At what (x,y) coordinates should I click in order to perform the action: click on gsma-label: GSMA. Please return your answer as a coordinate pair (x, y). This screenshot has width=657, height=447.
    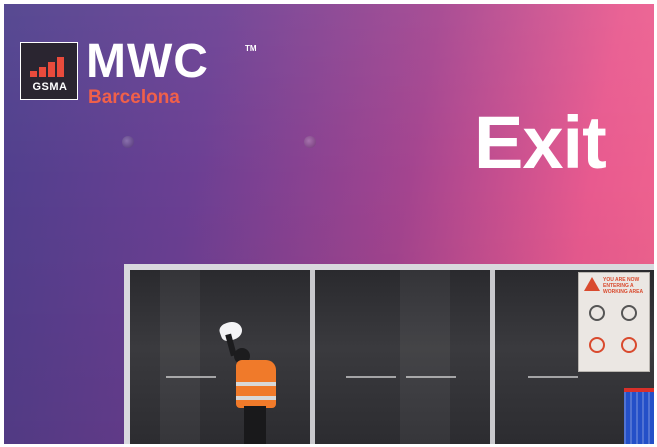
    Looking at the image, I should click on (50, 87).